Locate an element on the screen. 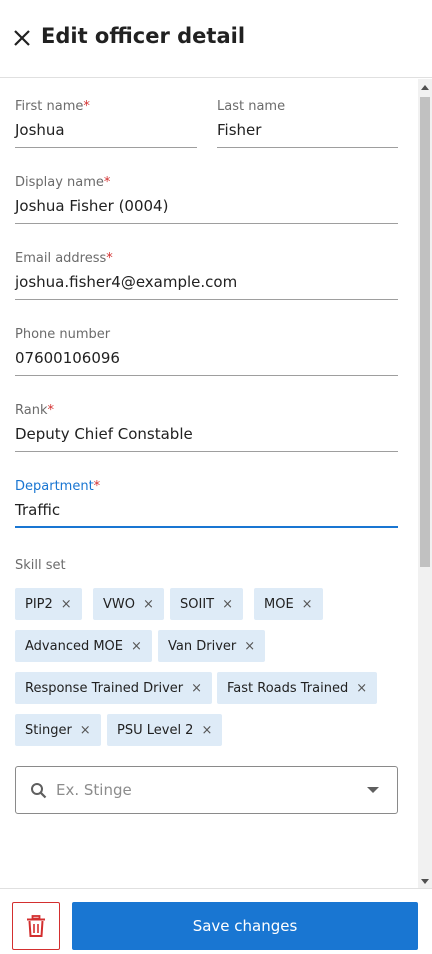  department-value: Traffic is located at coordinates (206, 510).